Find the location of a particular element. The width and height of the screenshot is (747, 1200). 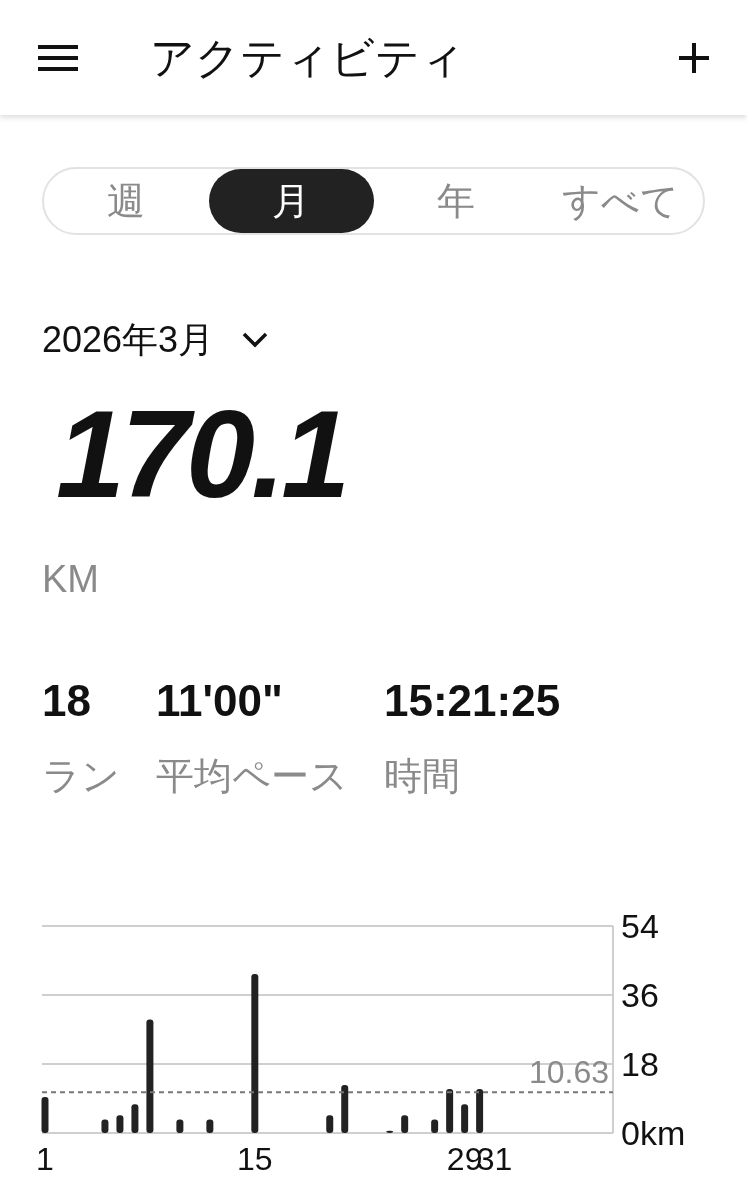

x-axis-label: 1 is located at coordinates (45, 1159).